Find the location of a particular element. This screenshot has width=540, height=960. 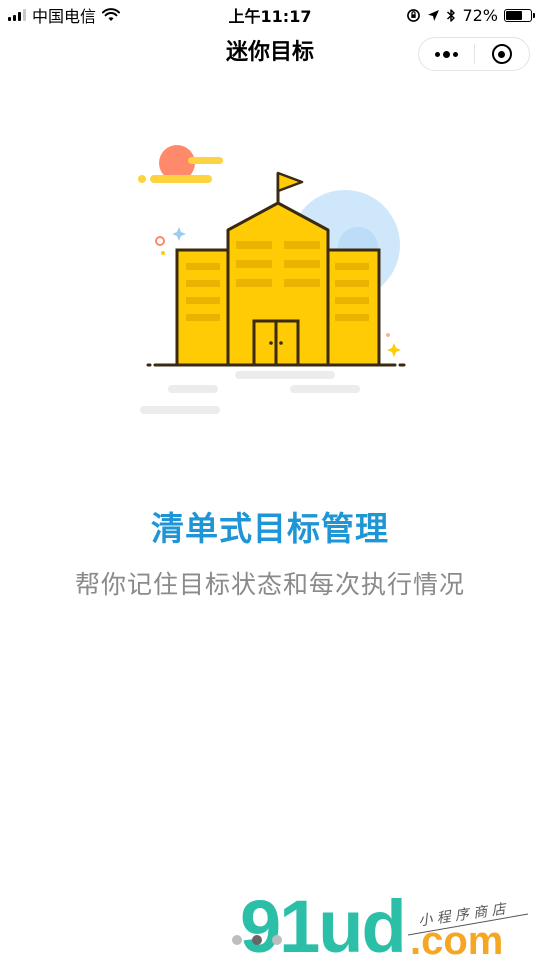

mini-program-capsule is located at coordinates (474, 54).